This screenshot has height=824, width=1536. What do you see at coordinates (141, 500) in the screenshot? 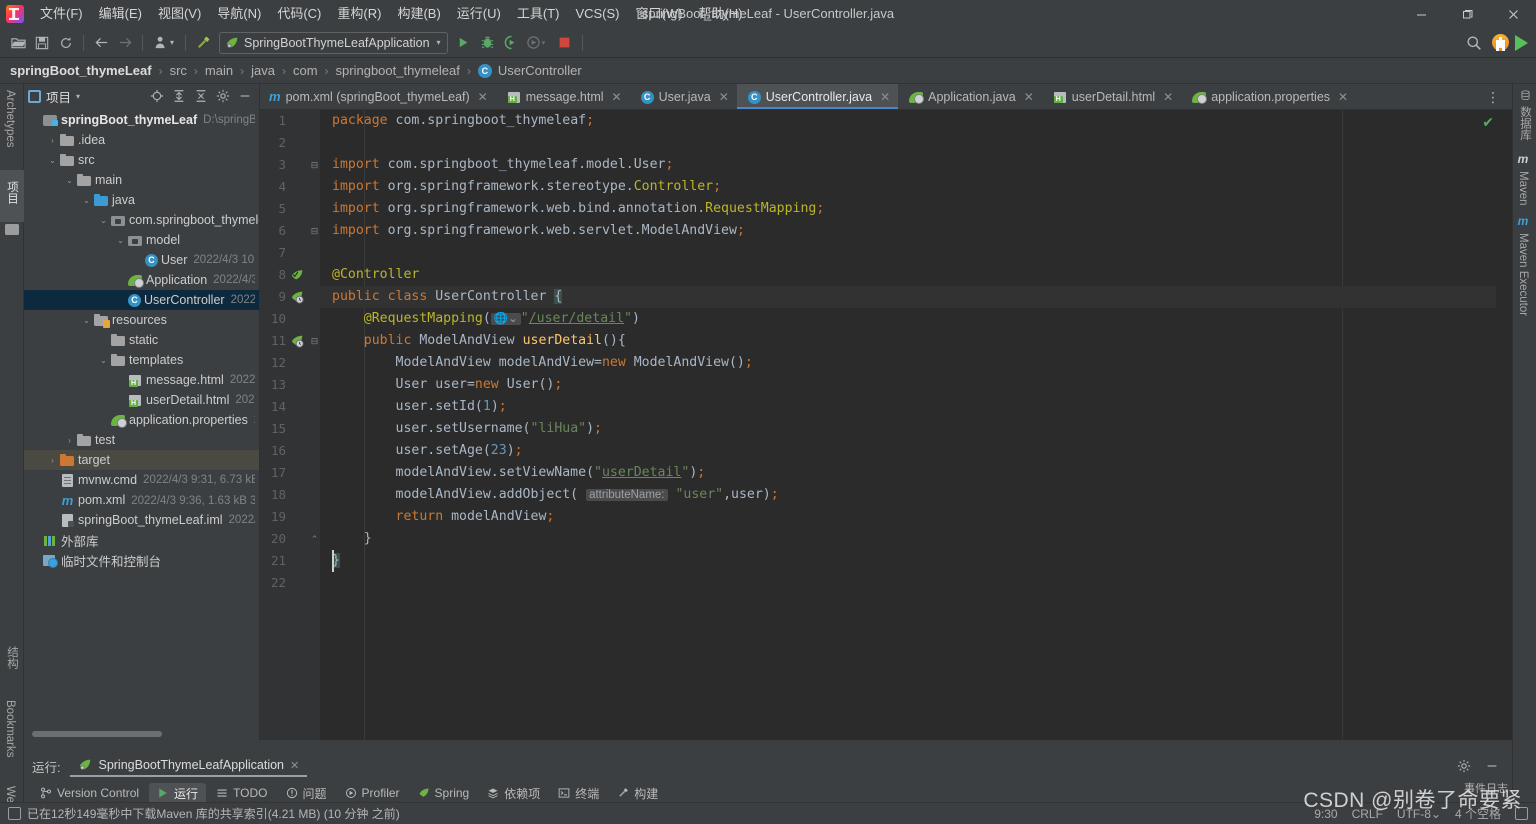
I see `tree-node-pom-xml: m pom.xml 2022/4/3 9:36, 1.63 kB 30 分` at bounding box center [141, 500].